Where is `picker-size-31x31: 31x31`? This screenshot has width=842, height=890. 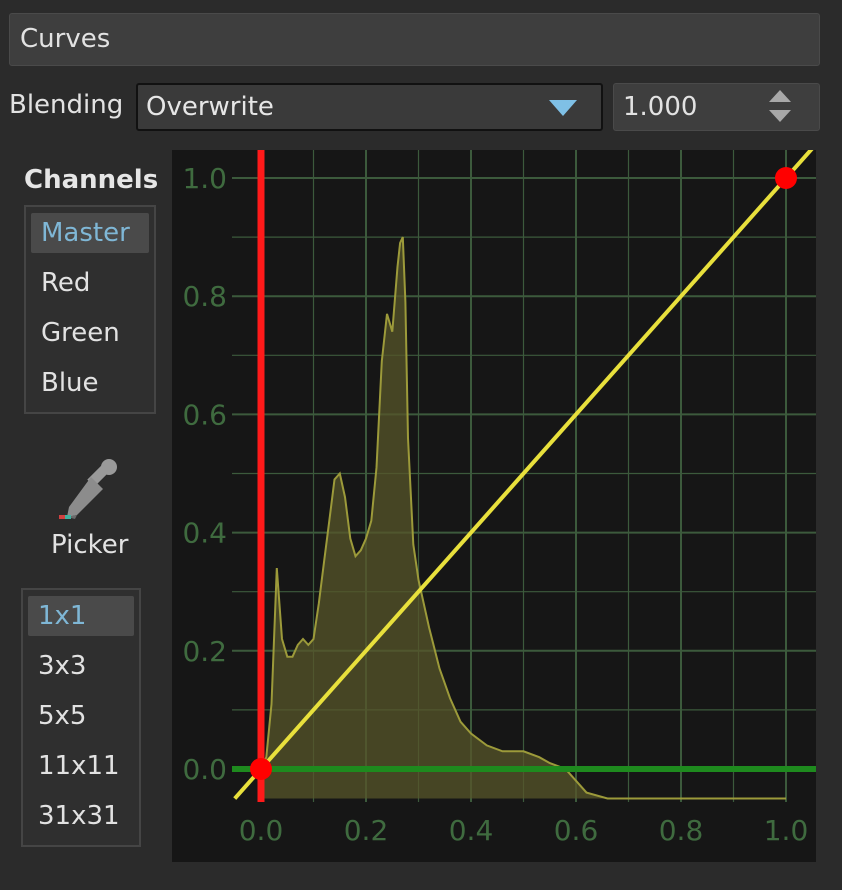
picker-size-31x31: 31x31 is located at coordinates (81, 816).